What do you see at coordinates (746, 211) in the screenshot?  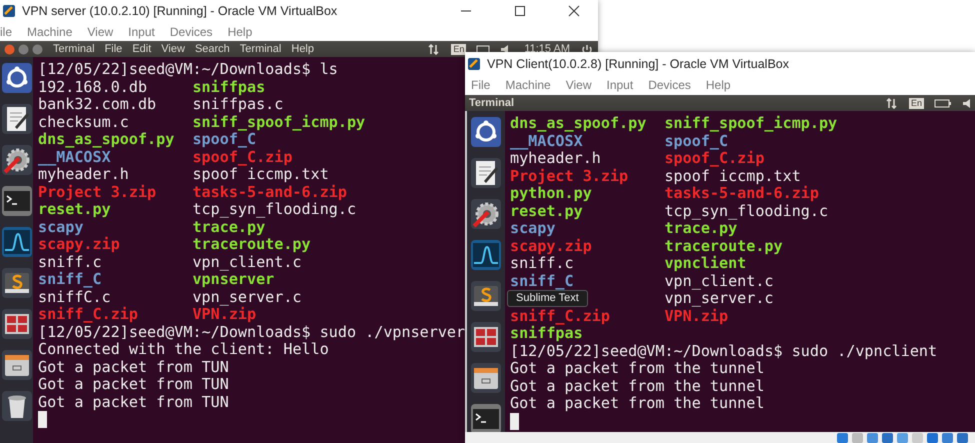 I see `file-name: tcp_syn_flooding.c` at bounding box center [746, 211].